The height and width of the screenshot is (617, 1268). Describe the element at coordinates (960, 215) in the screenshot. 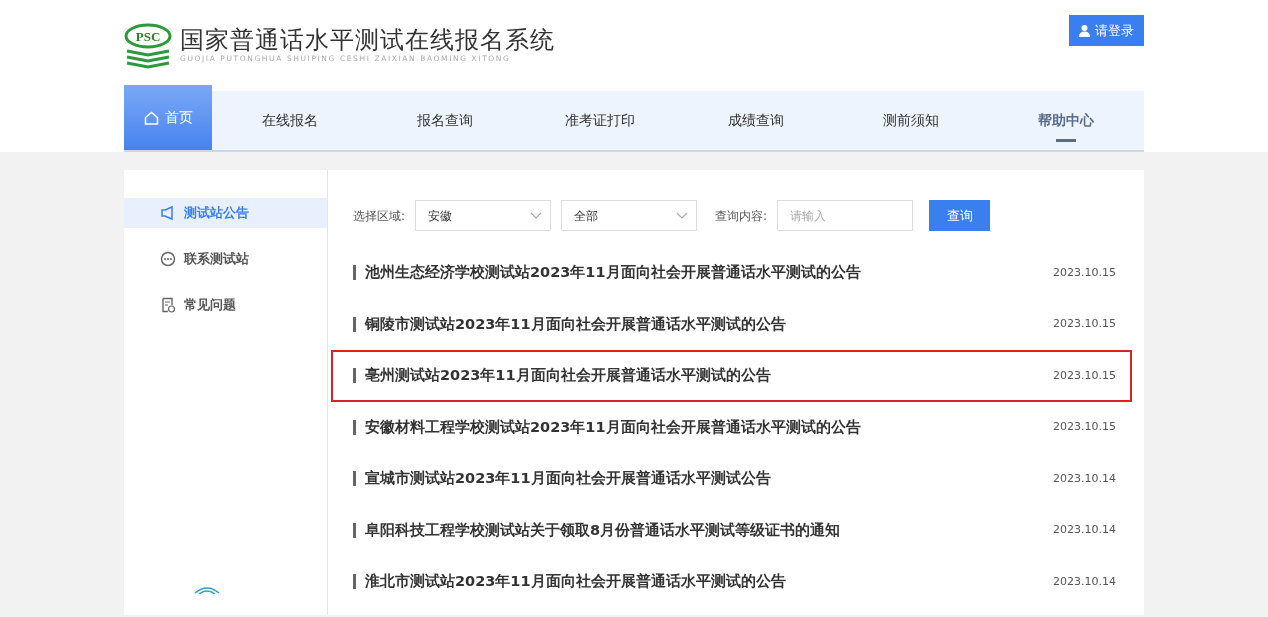

I see `search-button: 查询` at that location.